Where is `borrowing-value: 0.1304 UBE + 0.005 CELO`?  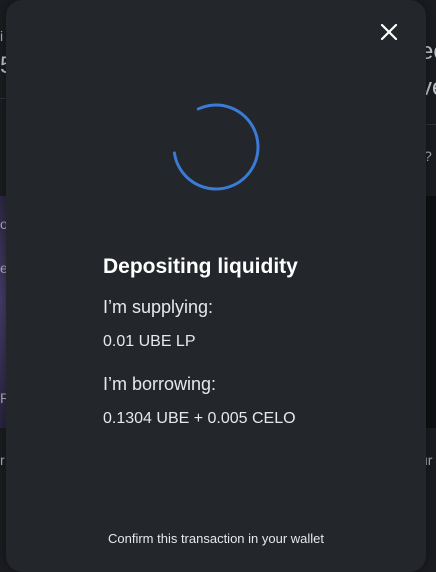
borrowing-value: 0.1304 UBE + 0.005 CELO is located at coordinates (199, 418).